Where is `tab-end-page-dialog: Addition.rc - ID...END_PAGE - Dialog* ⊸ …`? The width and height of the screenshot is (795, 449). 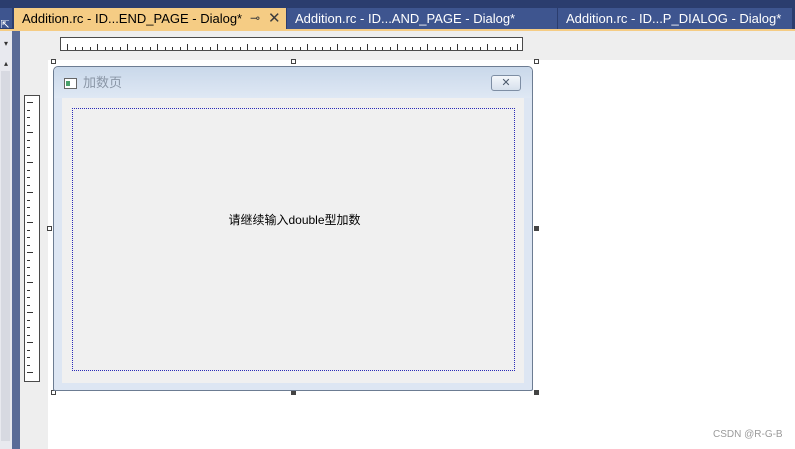
tab-end-page-dialog: Addition.rc - ID...END_PAGE - Dialog* ⊸ … is located at coordinates (150, 18).